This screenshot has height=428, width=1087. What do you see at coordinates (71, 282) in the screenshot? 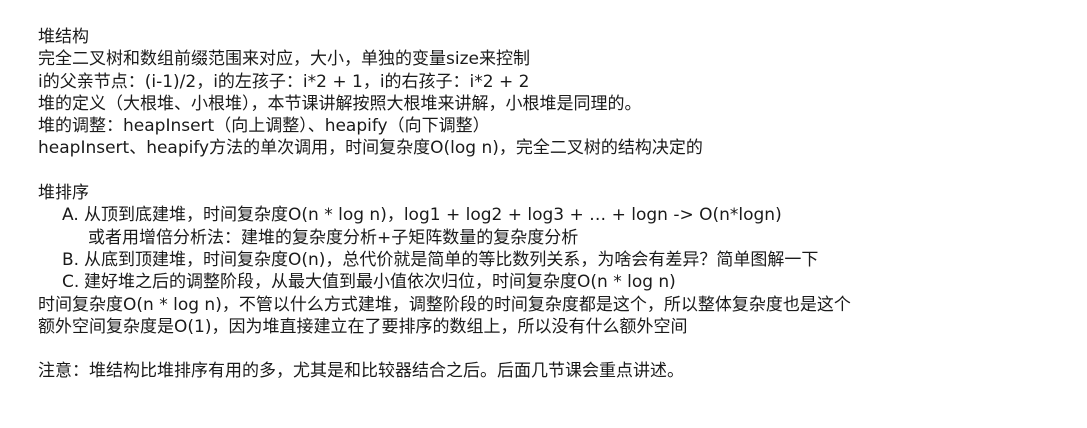
I see `list-marker-c: C.` at bounding box center [71, 282].